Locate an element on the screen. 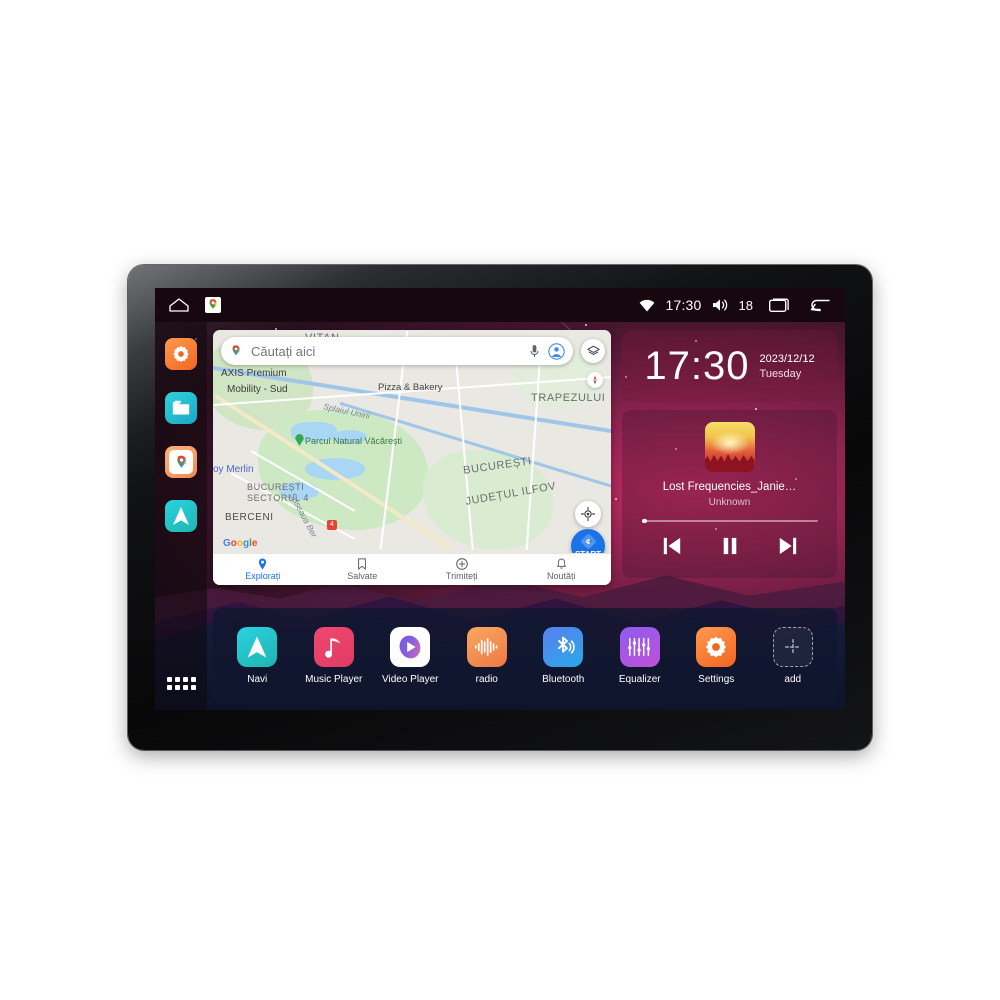 This screenshot has height=1000, width=1000. music-player-widget: Lost Frequencies_Janie… Unknown is located at coordinates (729, 494).